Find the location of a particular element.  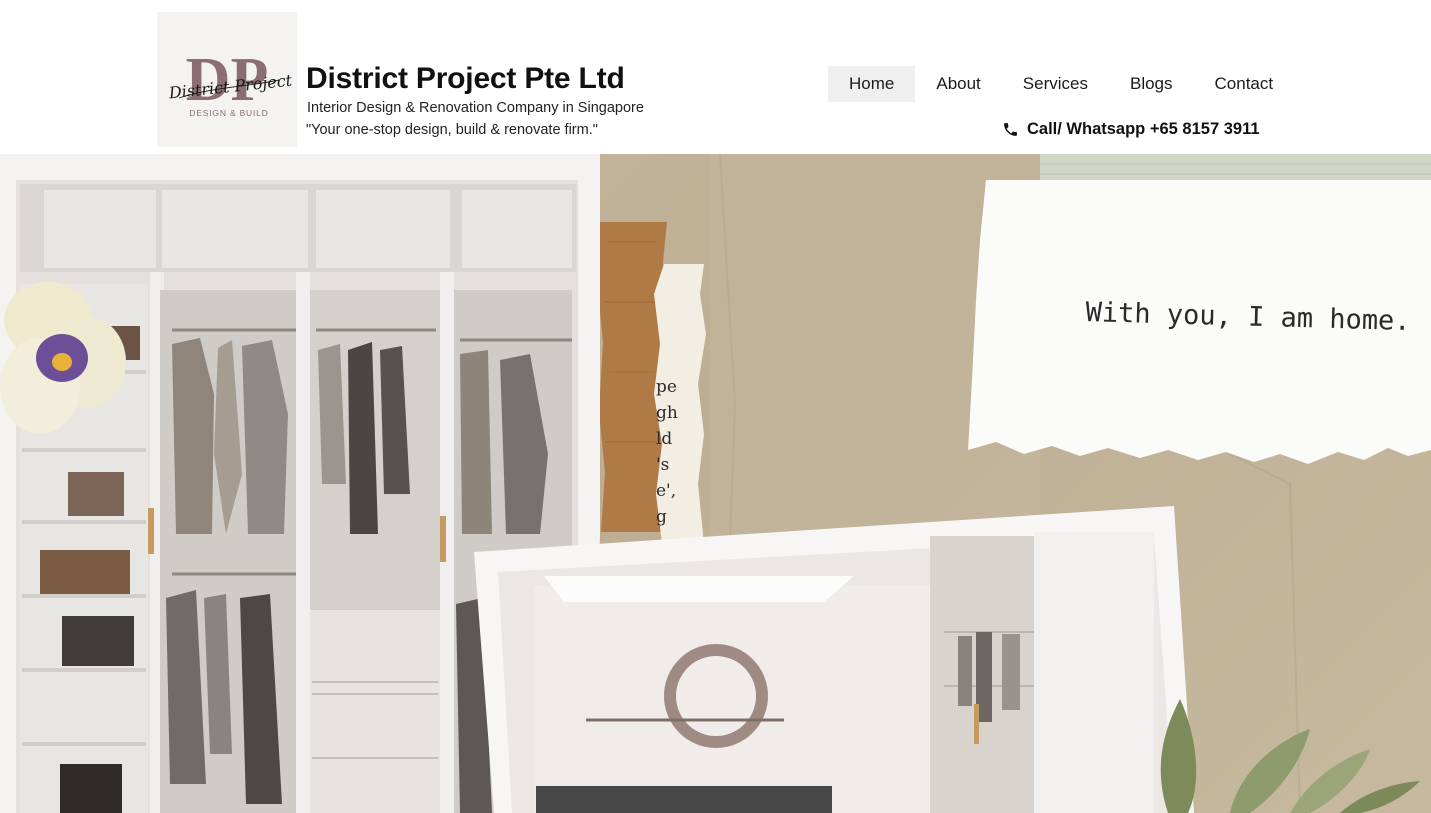

book-fragment-2: gh is located at coordinates (667, 413).